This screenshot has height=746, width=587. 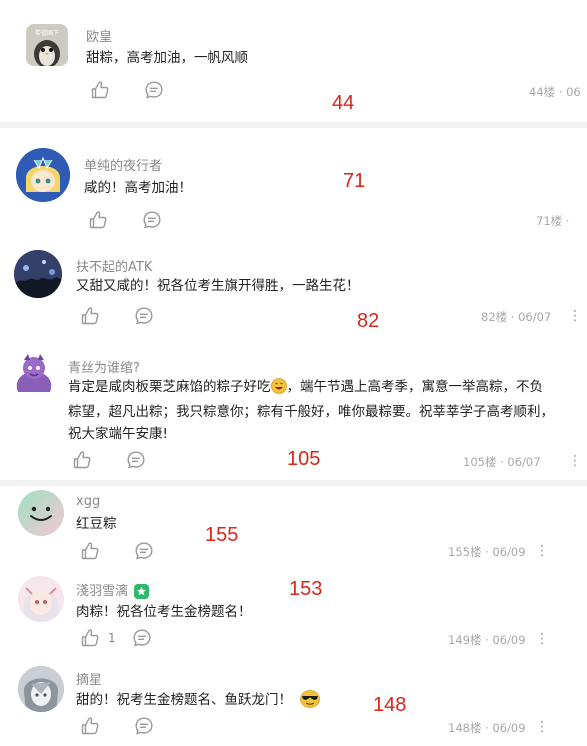 What do you see at coordinates (99, 35) in the screenshot?
I see `username: 欧皇` at bounding box center [99, 35].